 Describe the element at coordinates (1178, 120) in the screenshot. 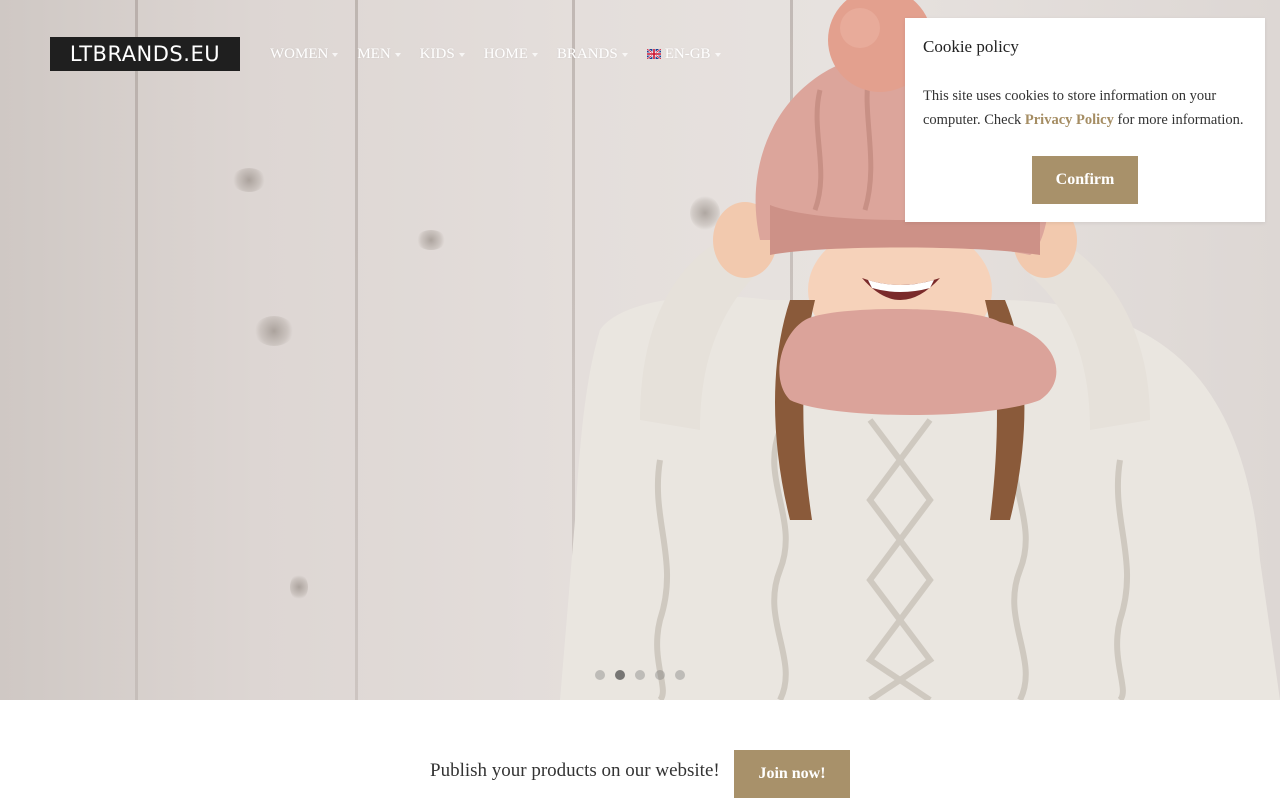

I see `cookie-text-after: for more information.` at that location.